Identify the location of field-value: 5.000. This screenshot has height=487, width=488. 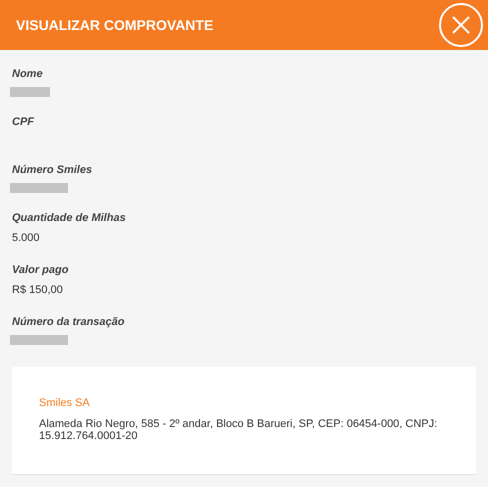
(26, 238).